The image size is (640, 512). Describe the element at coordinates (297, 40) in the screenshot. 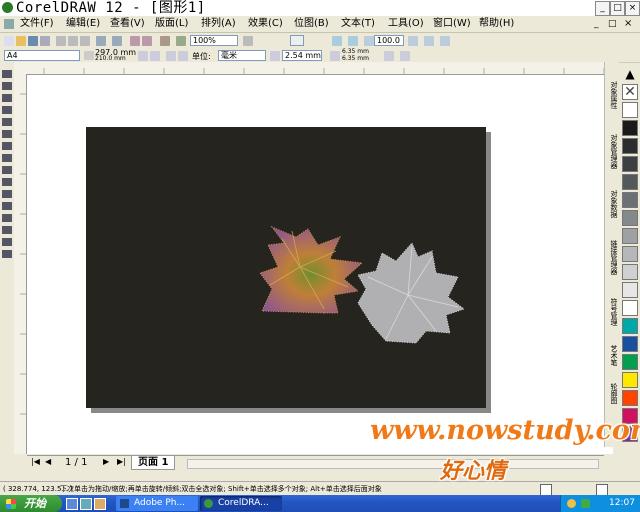

I see `snap-toggle` at that location.